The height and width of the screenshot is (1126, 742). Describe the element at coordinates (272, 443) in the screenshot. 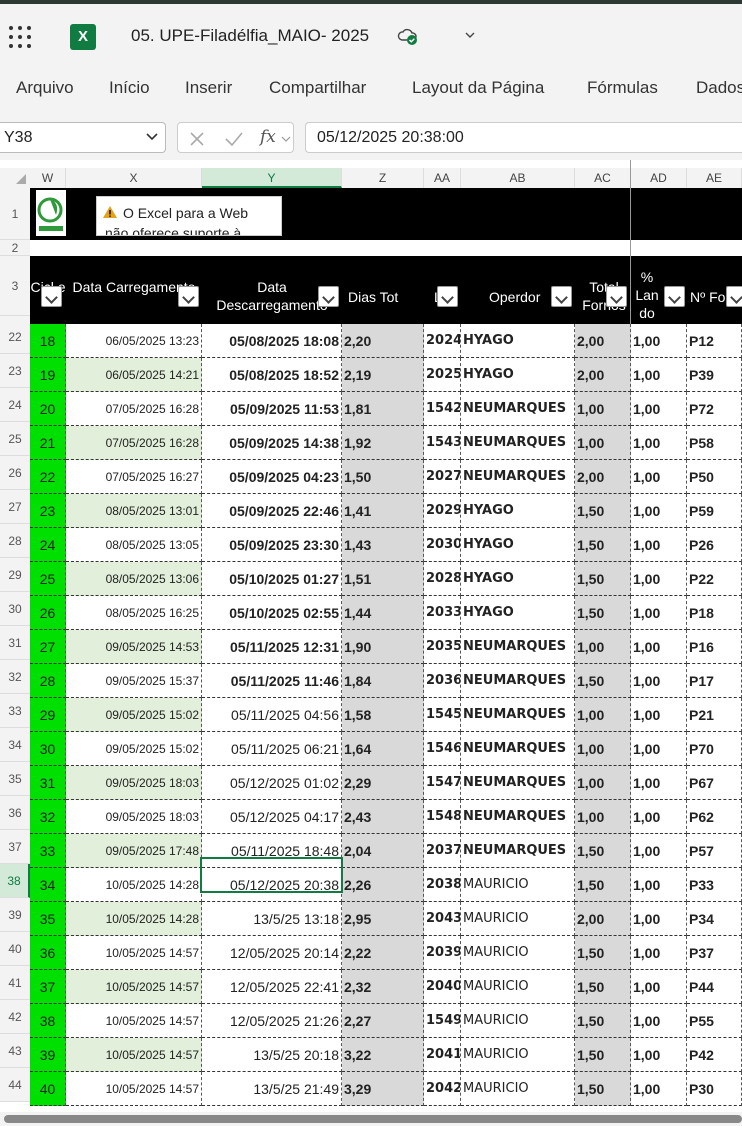

I see `cell-y-25: 05/09/2025 14:38` at that location.